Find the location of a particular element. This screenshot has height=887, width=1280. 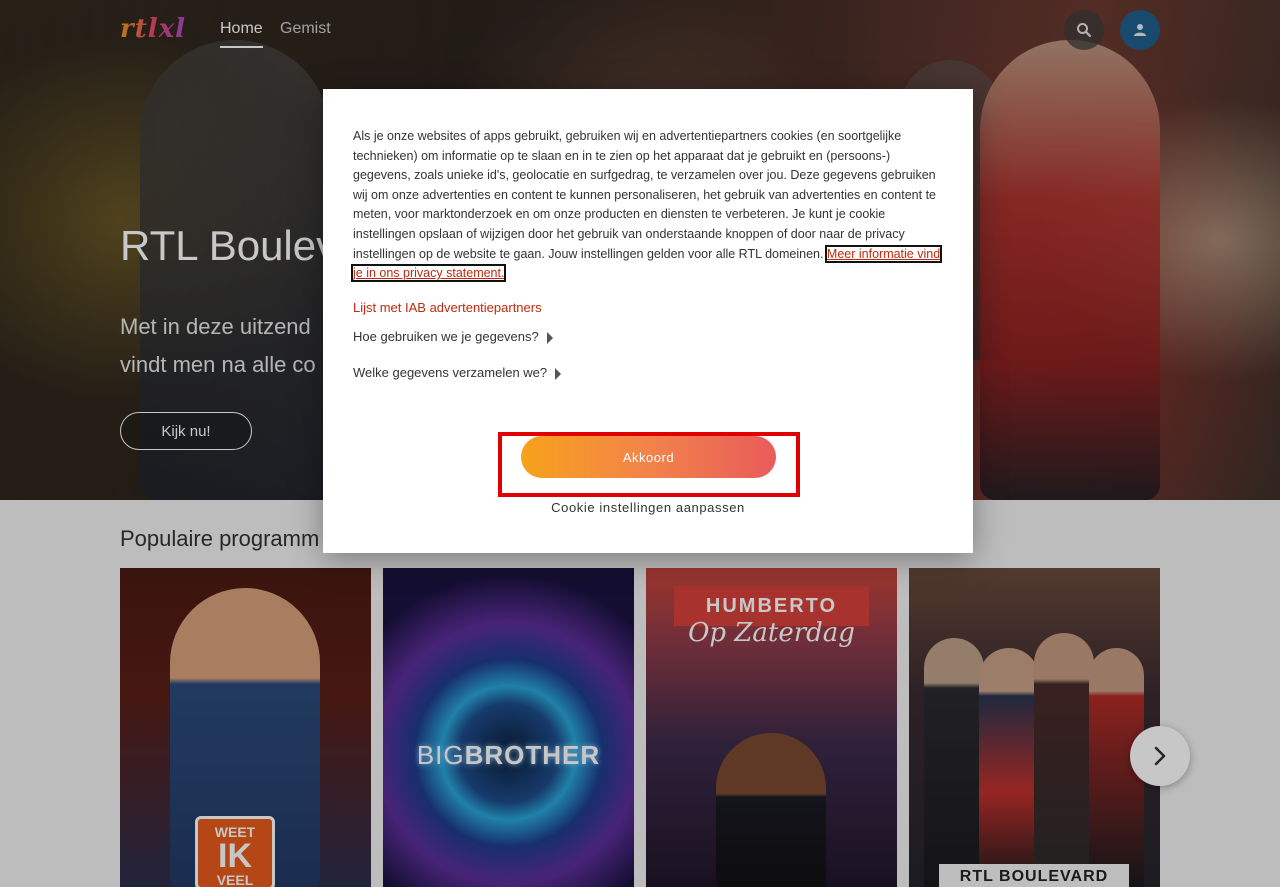

cookie-settings-link: Cookie instellingen aanpassen is located at coordinates (648, 507).